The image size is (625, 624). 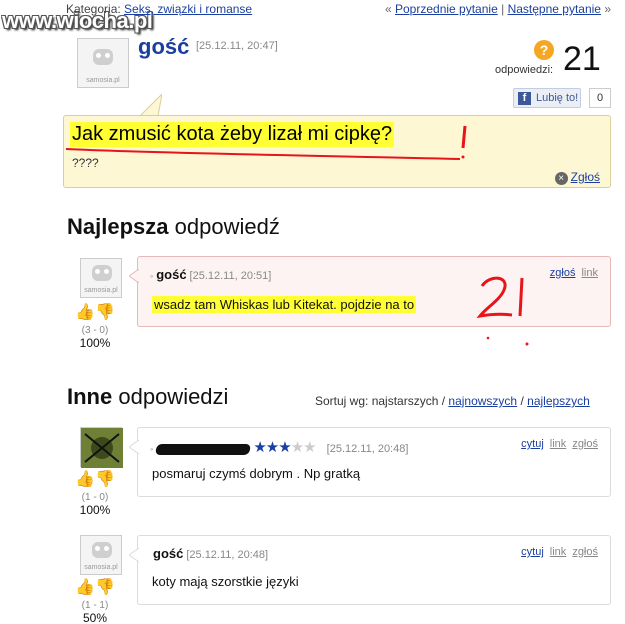 I want to click on best-vote-panel: 👍👎 (3 - 0) 100%, so click(x=95, y=326).